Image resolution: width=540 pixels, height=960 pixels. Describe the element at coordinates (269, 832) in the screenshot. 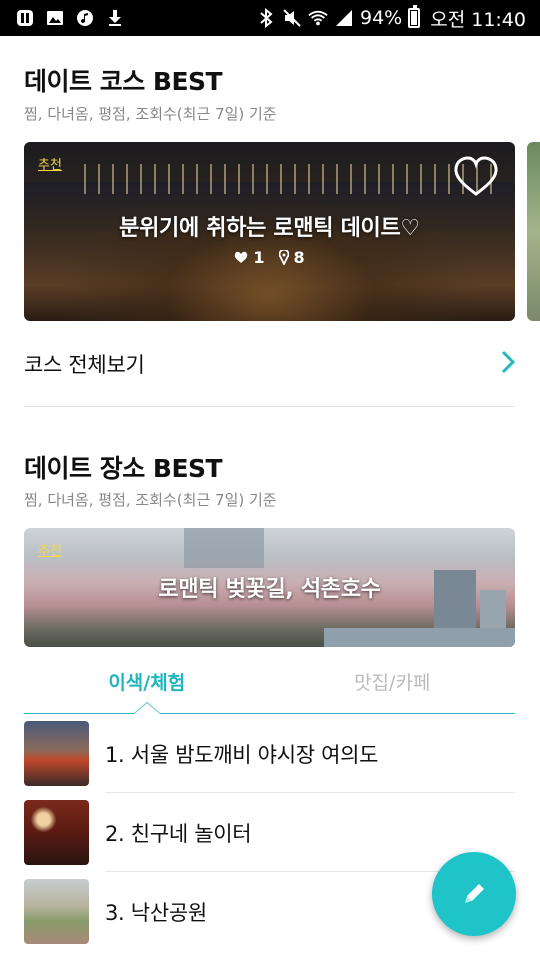

I see `list-item: 2. 친구네 놀이터` at that location.